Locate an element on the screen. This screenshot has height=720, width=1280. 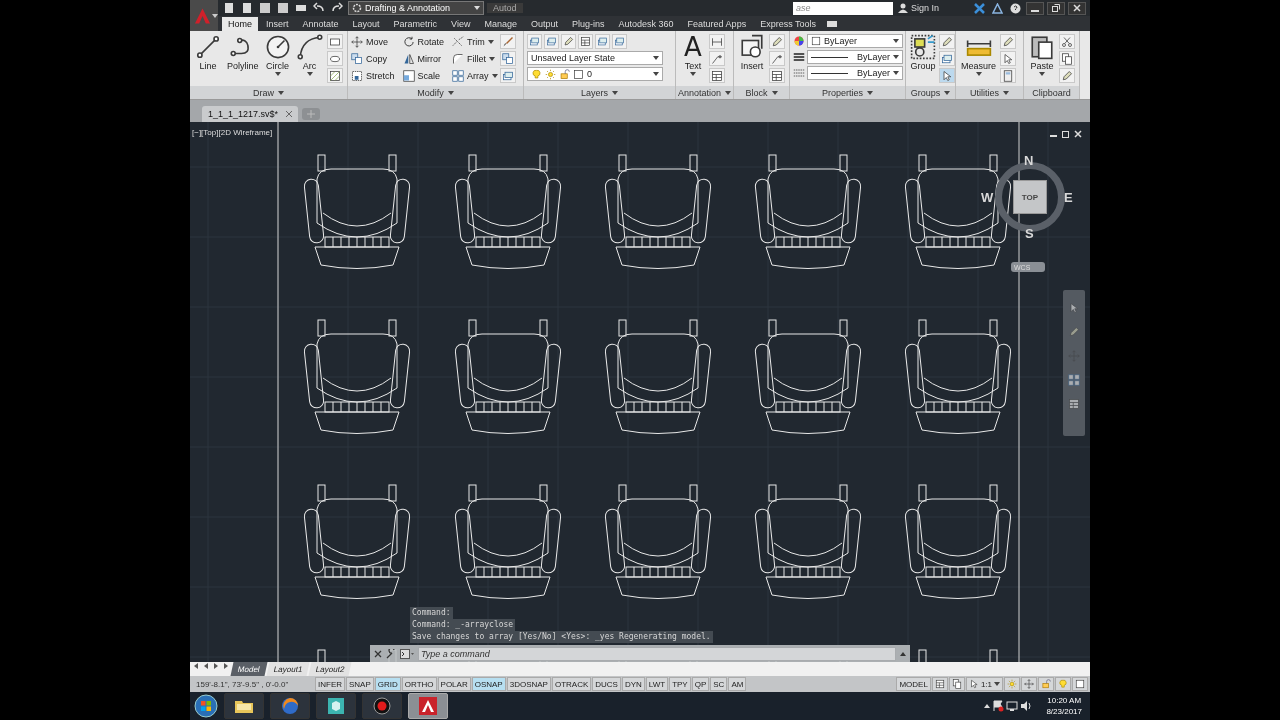
ribbon-tab: Express Tools is located at coordinates (788, 24).